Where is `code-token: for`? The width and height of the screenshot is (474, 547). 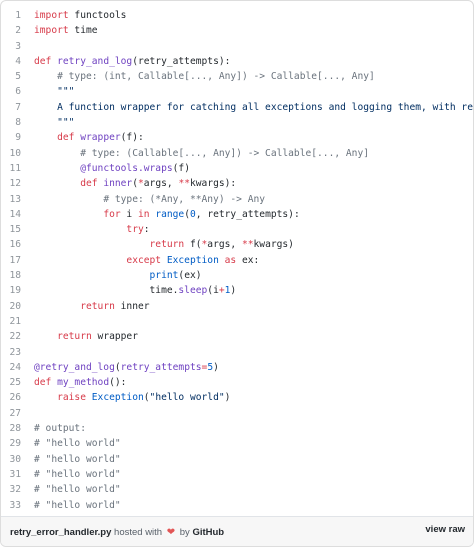 code-token: for is located at coordinates (112, 214).